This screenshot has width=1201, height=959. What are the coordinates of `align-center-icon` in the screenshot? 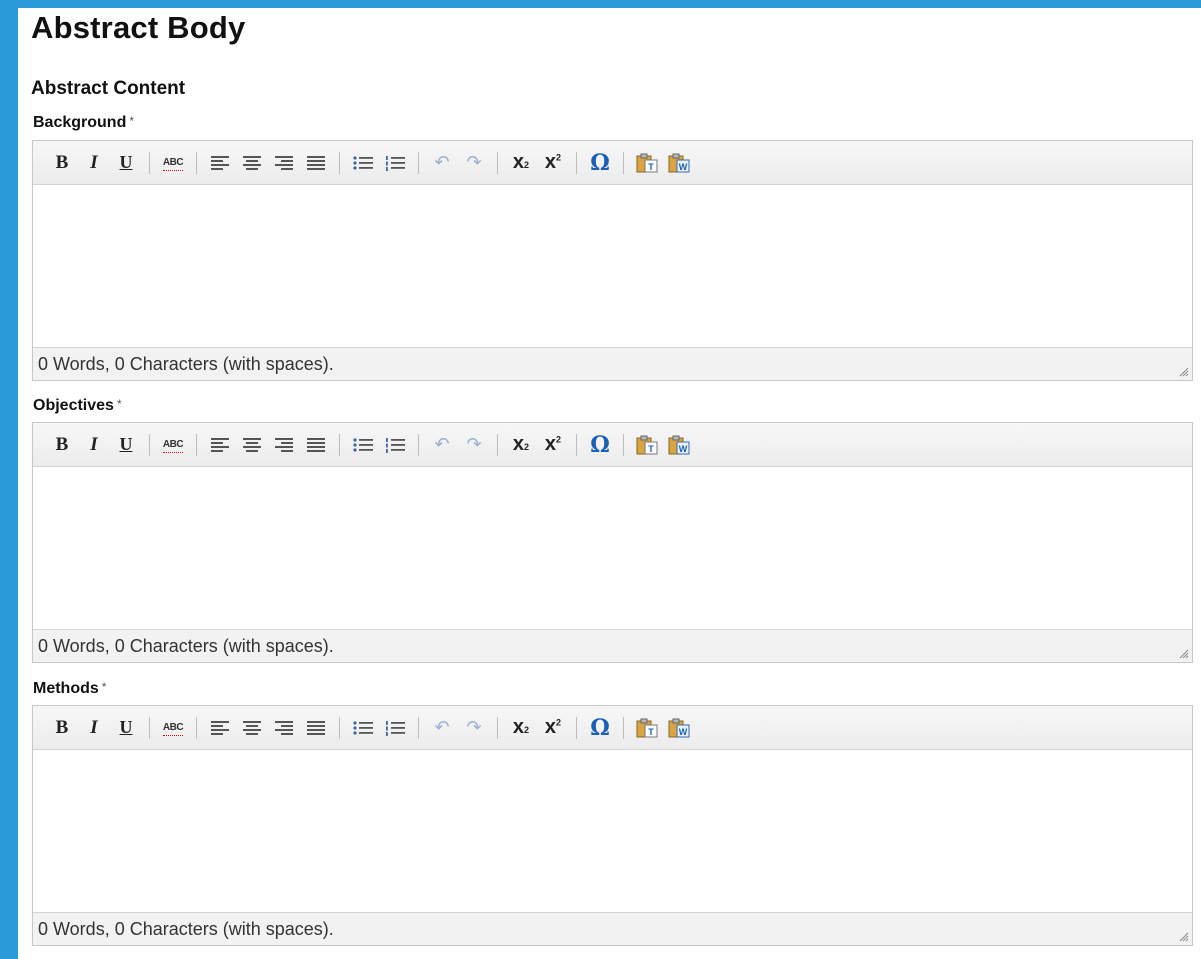 It's located at (252, 727).